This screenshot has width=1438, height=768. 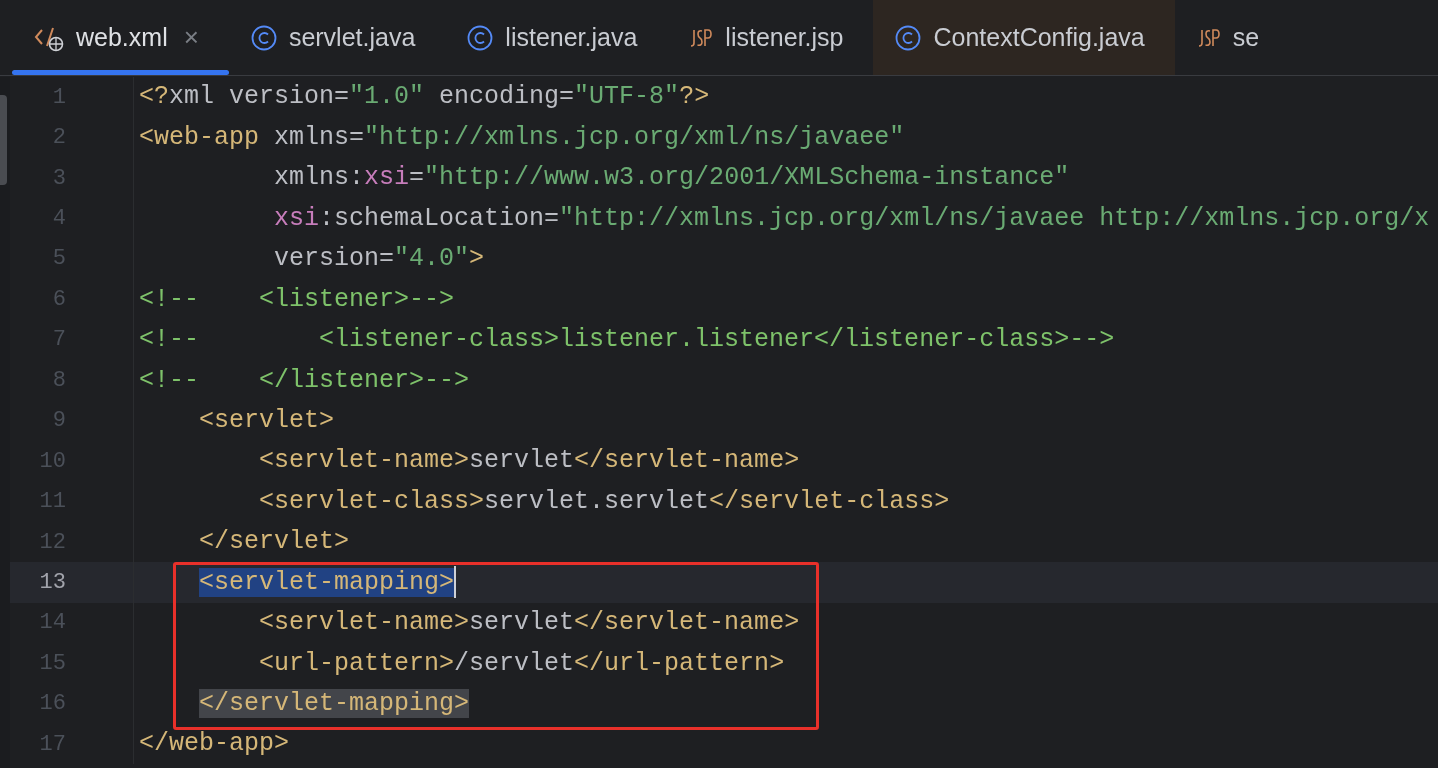 What do you see at coordinates (784, 37) in the screenshot?
I see `tab-label: listener.jsp` at bounding box center [784, 37].